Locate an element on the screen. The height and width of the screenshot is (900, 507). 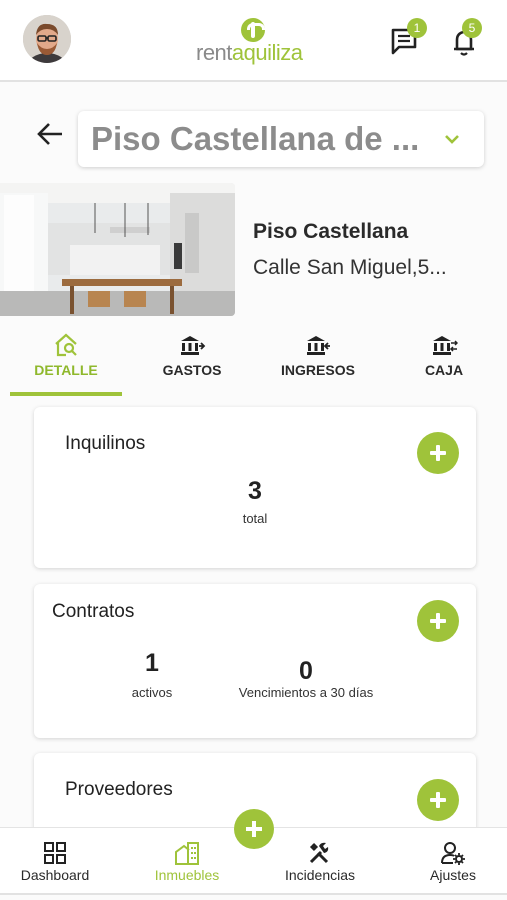
bank-exchange-icon is located at coordinates (445, 345).